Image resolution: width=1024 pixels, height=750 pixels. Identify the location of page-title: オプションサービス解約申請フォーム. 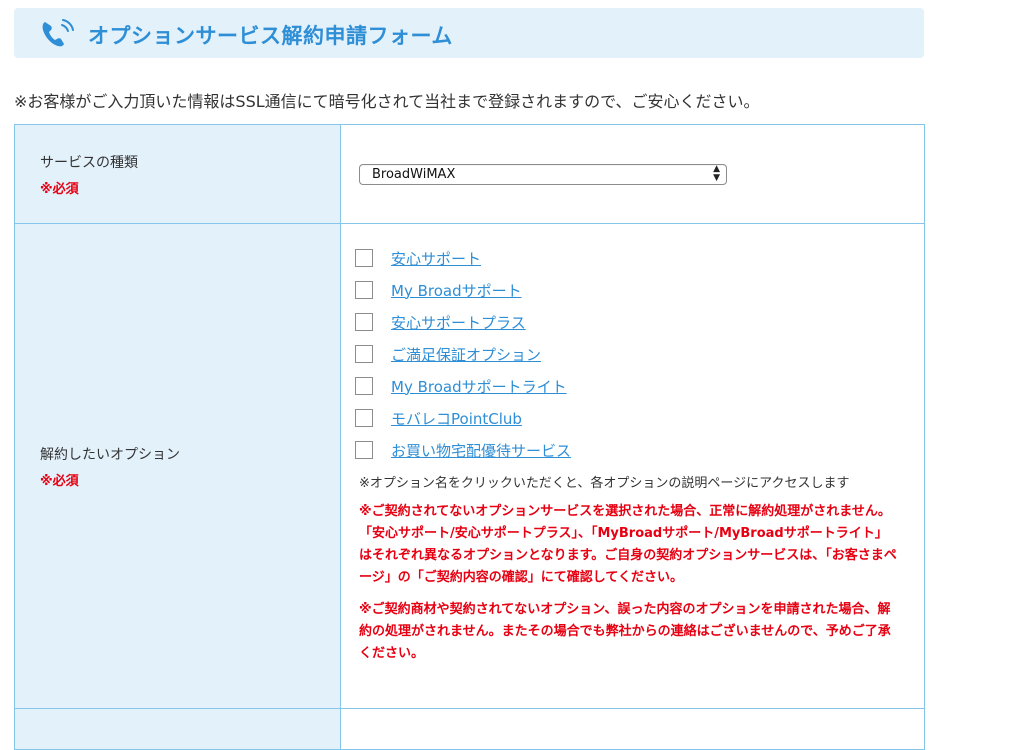
(270, 36).